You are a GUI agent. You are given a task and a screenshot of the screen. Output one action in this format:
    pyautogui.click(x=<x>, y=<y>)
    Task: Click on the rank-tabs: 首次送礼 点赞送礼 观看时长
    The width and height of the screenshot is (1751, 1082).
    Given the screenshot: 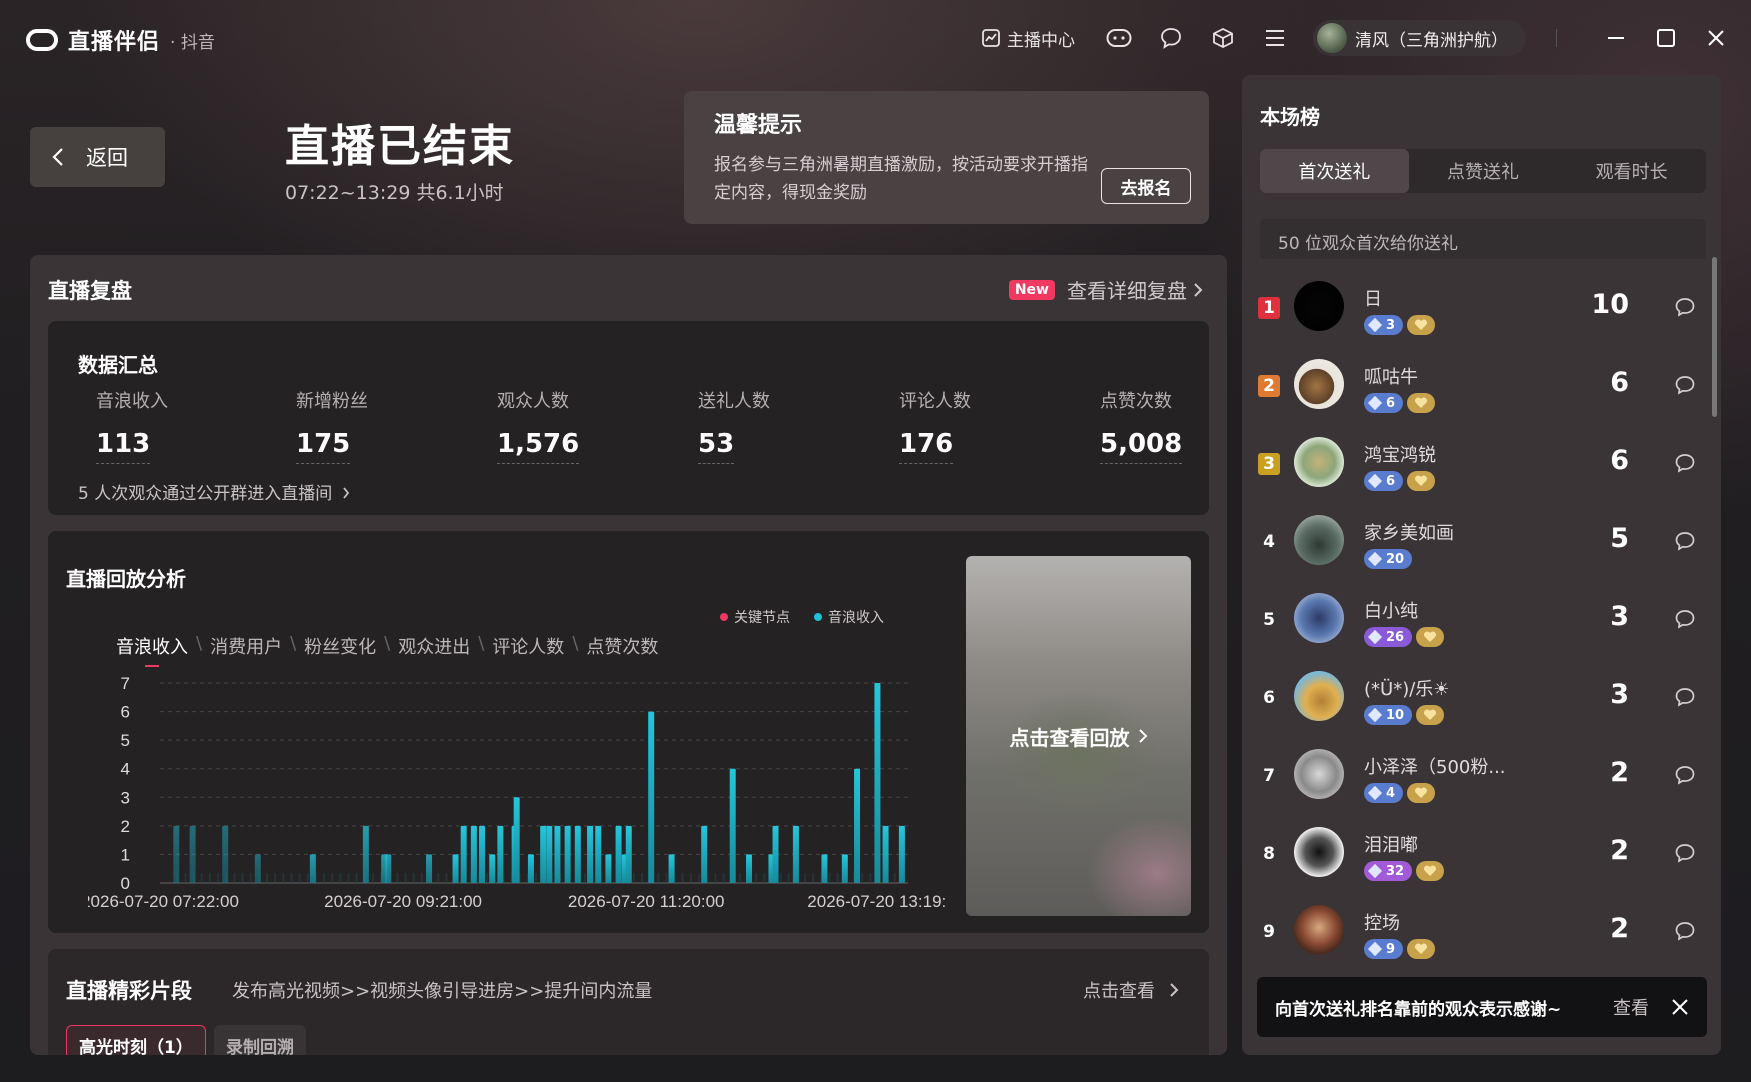 What is the action you would take?
    pyautogui.click(x=1483, y=171)
    